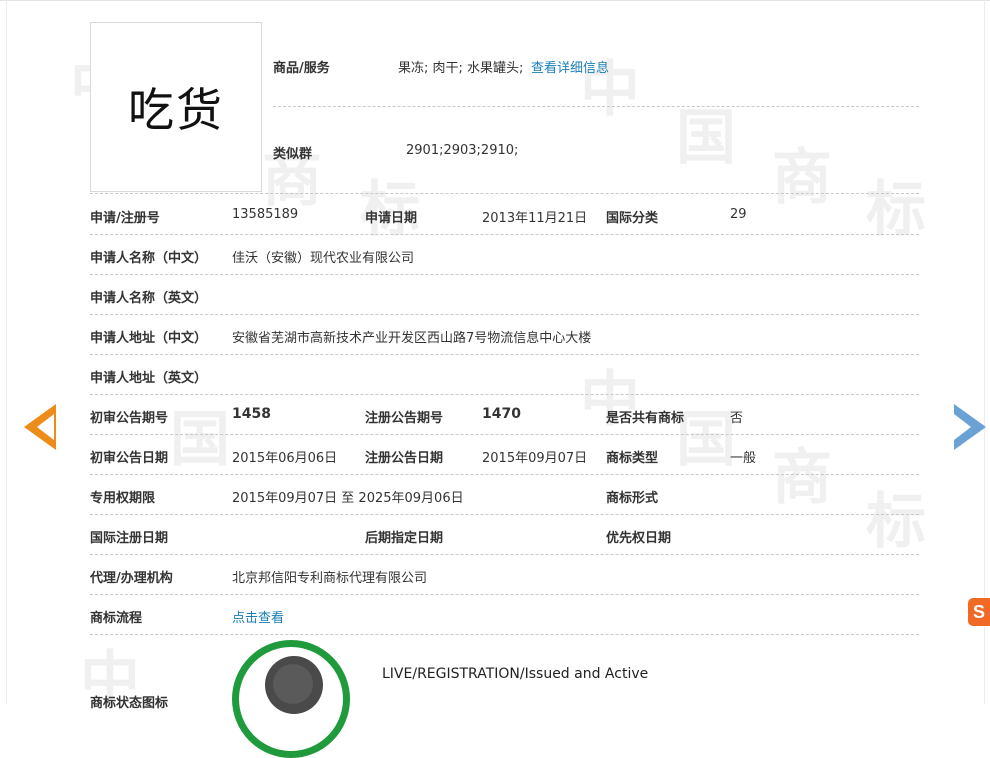 The image size is (990, 758). Describe the element at coordinates (323, 258) in the screenshot. I see `applicant-cn-value: 佳沃（安徽）现代农业有限公司` at that location.